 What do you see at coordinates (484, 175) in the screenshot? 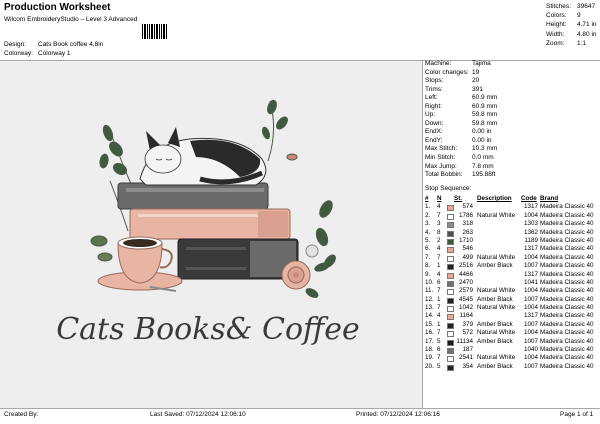
I see `machine-value: 195.88ft` at bounding box center [484, 175].